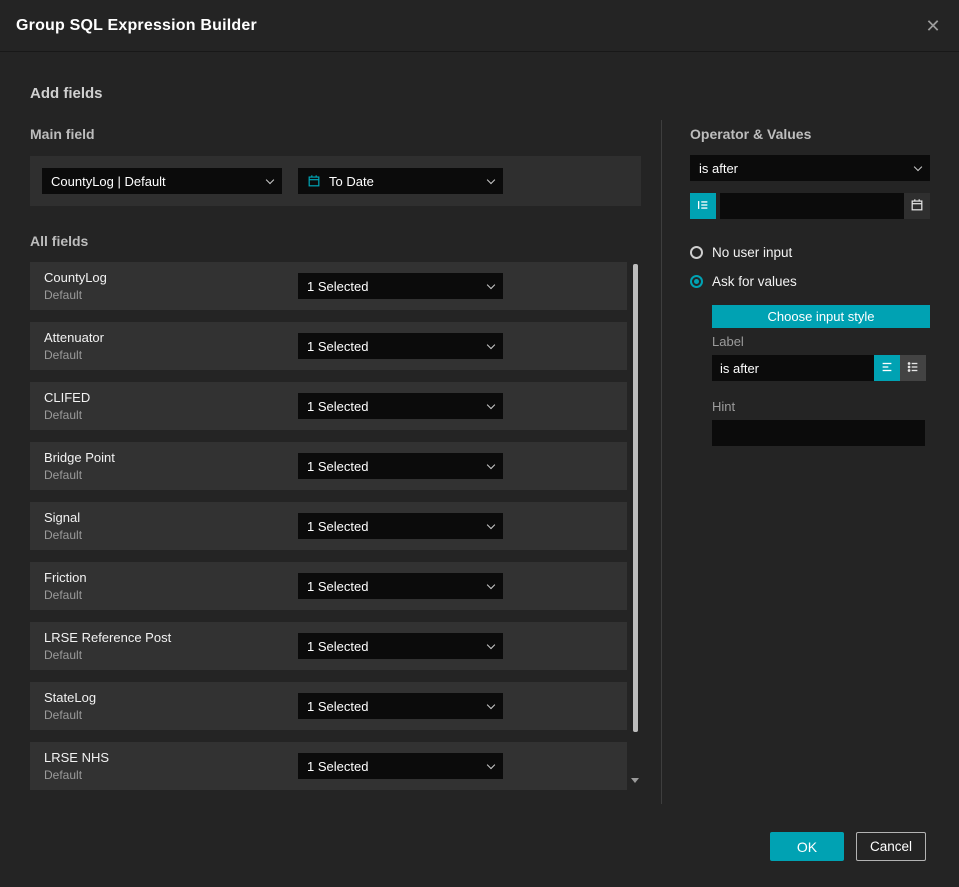 This screenshot has height=887, width=959. What do you see at coordinates (754, 281) in the screenshot?
I see `radio-ask-for-values-label: Ask for values` at bounding box center [754, 281].